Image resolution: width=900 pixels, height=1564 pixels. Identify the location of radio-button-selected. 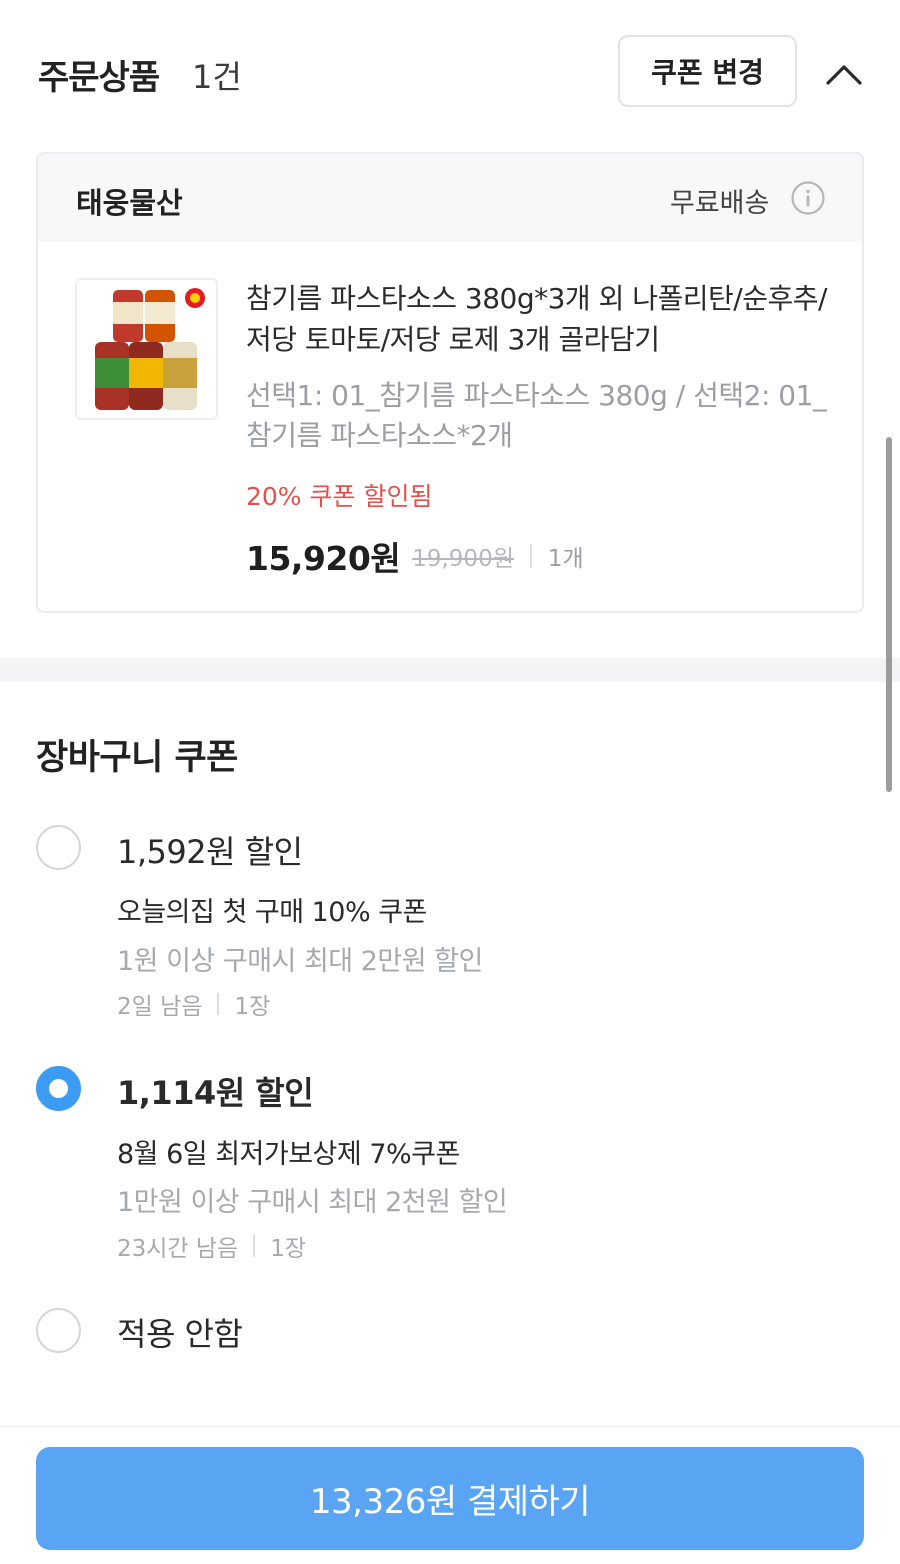
(58, 1088).